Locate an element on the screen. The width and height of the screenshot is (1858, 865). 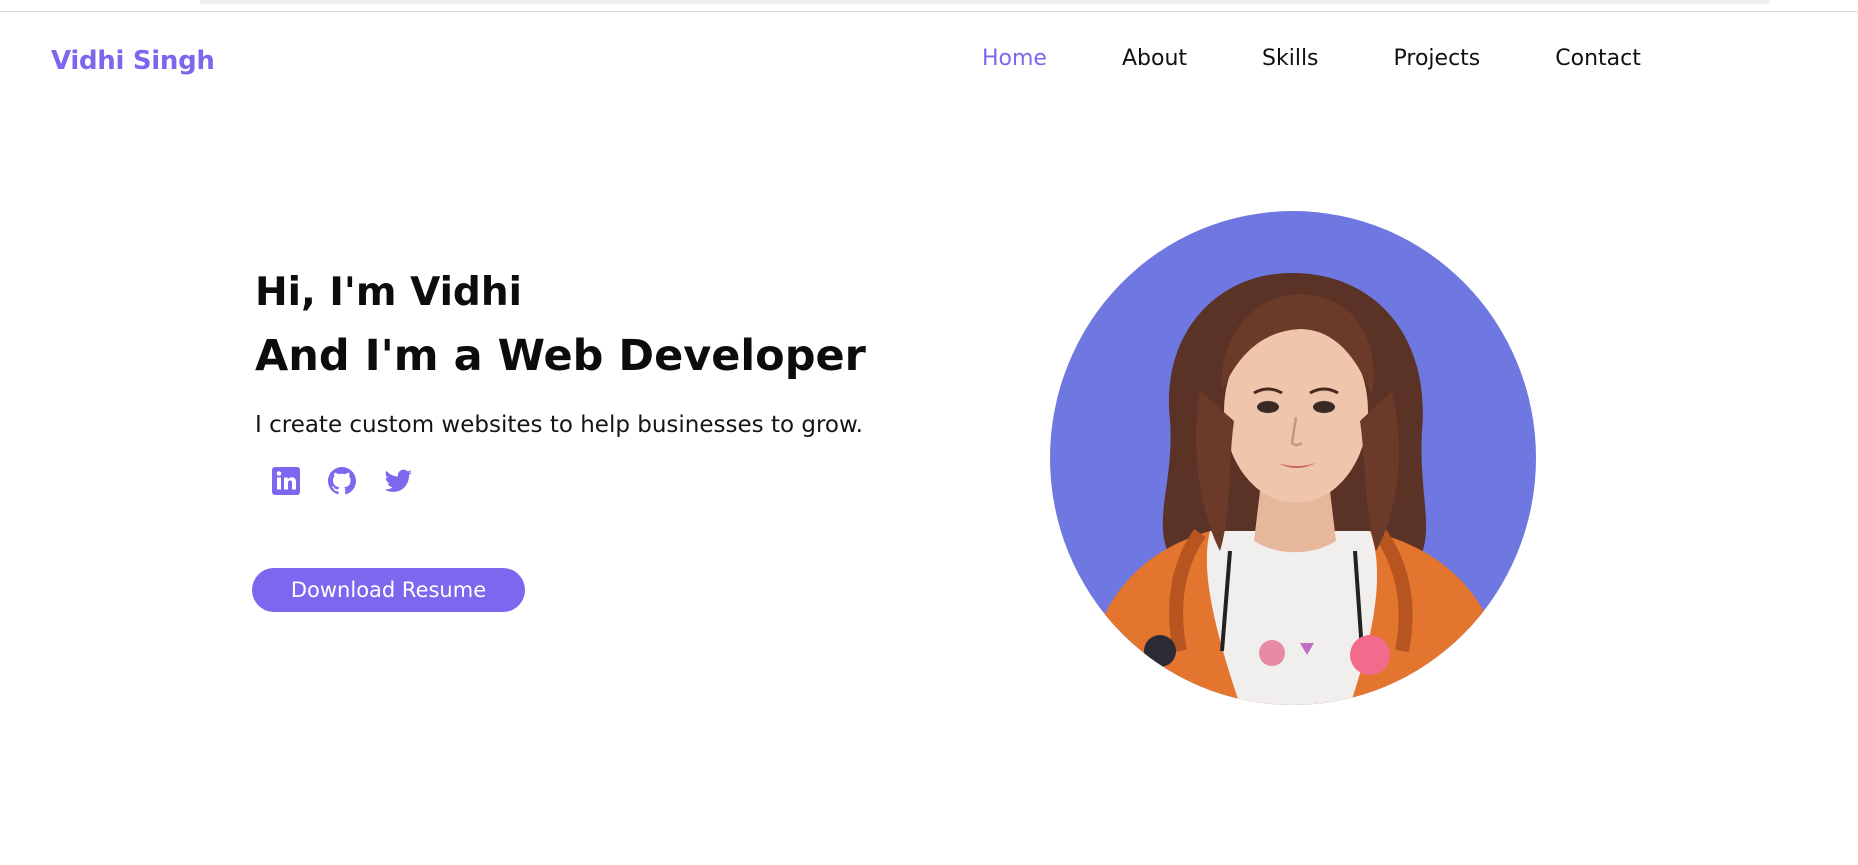
profile-avatar is located at coordinates (1293, 458).